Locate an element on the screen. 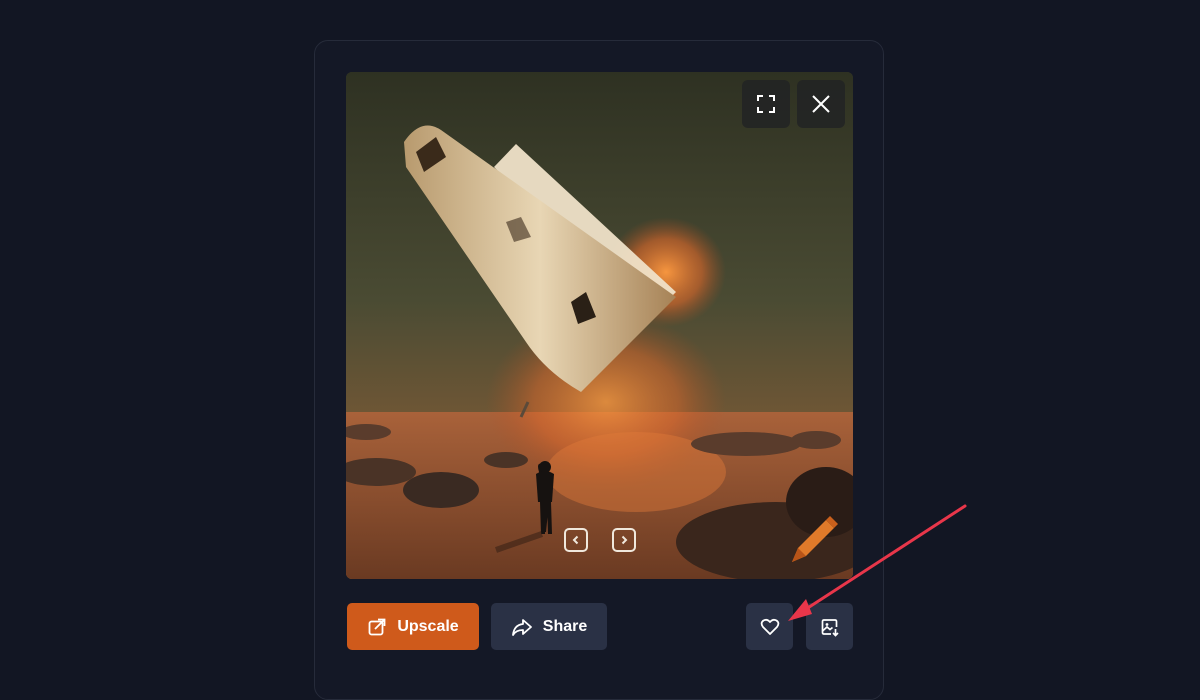  image-download-icon is located at coordinates (830, 627).